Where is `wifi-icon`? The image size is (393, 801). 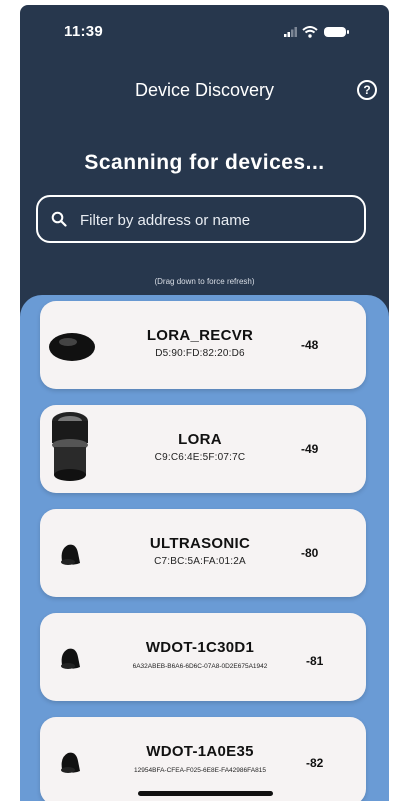 wifi-icon is located at coordinates (310, 32).